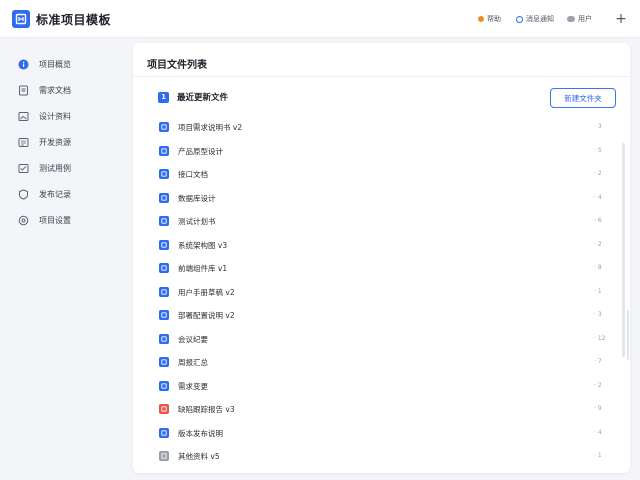 The height and width of the screenshot is (480, 640). I want to click on file-row: 用户手册草稿 v2 · 1, so click(382, 292).